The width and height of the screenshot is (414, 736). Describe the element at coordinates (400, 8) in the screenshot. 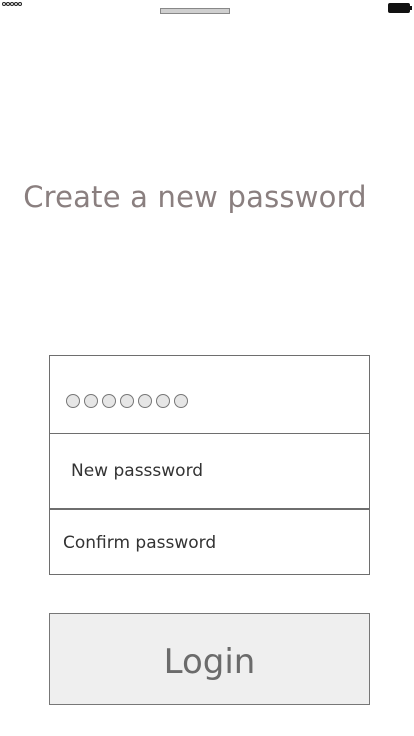

I see `battery-icon` at that location.